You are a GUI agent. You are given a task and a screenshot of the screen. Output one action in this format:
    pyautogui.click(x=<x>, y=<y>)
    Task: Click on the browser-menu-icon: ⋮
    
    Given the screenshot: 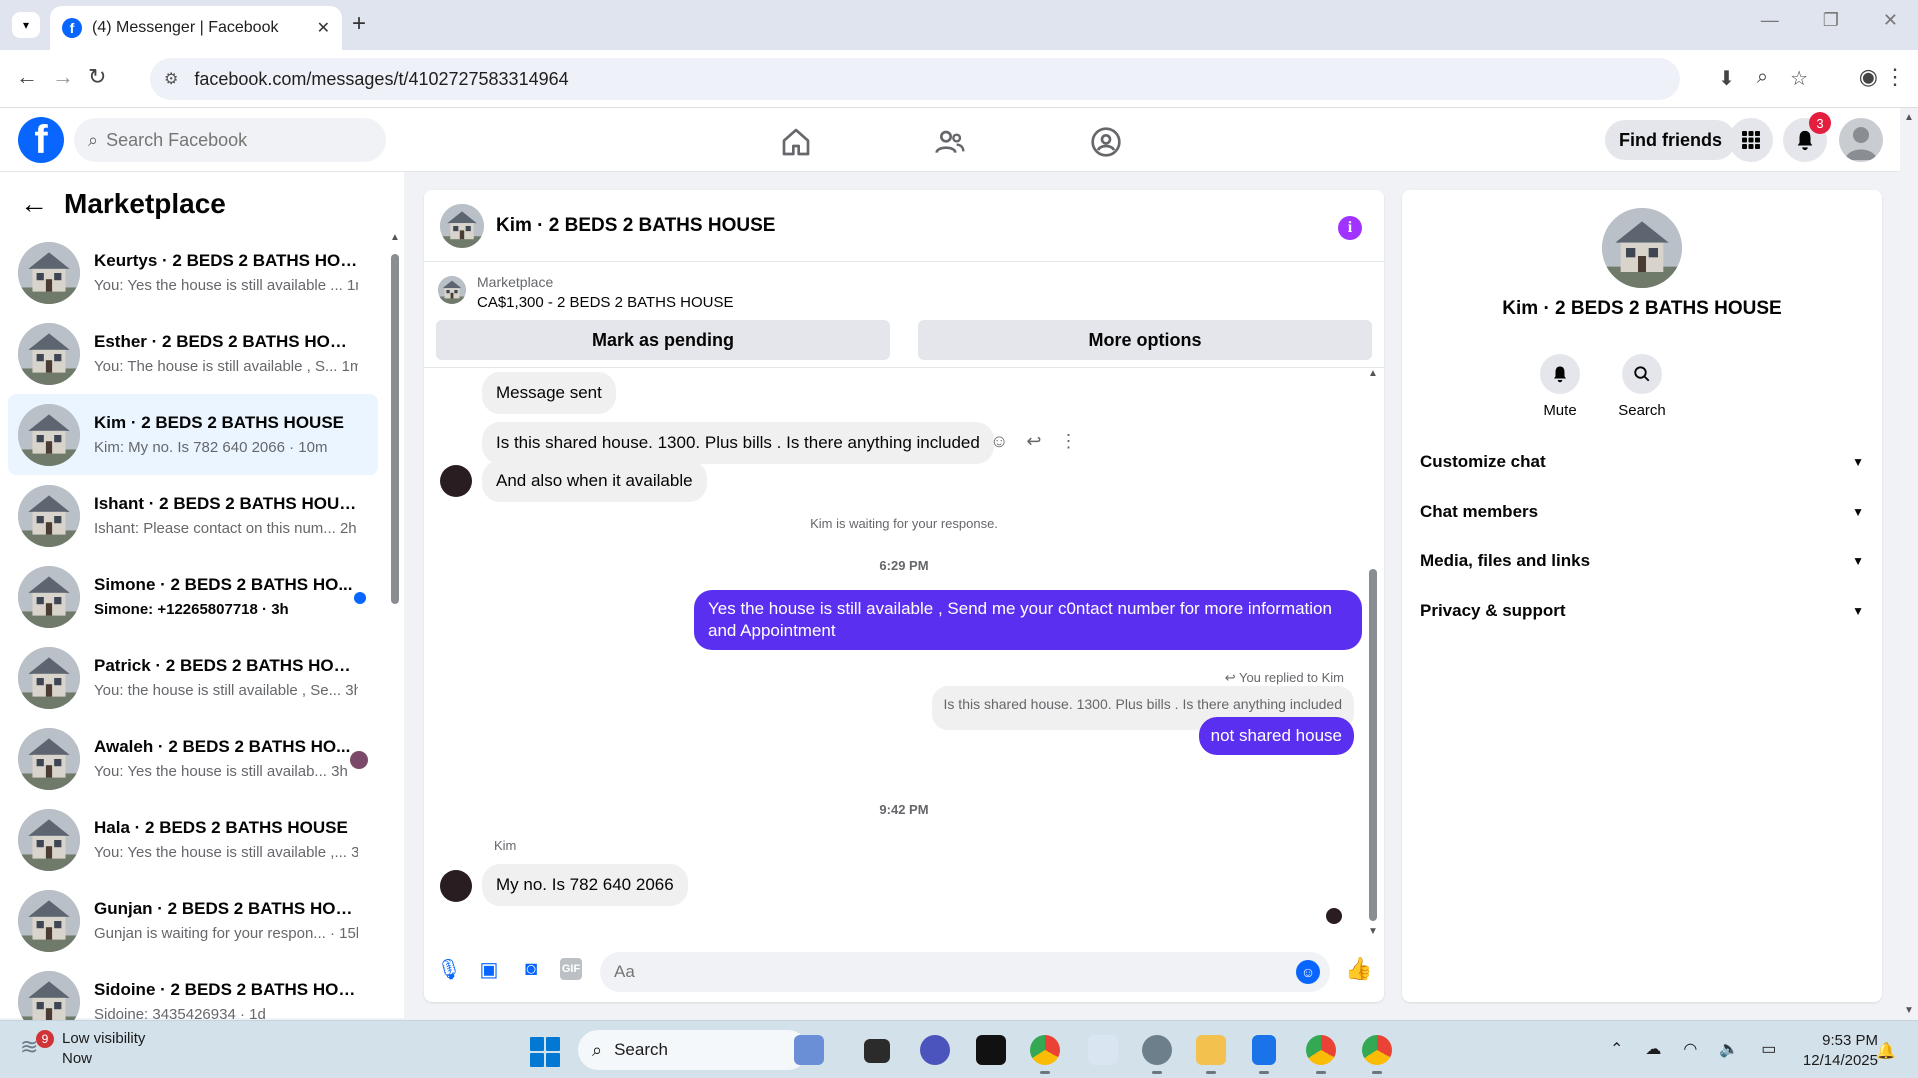 What is the action you would take?
    pyautogui.click(x=1895, y=77)
    